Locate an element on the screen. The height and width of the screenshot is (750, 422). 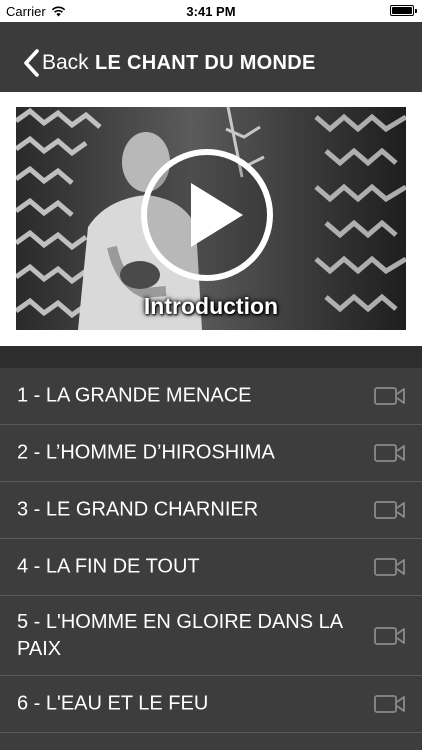
battery-indicator is located at coordinates (403, 10).